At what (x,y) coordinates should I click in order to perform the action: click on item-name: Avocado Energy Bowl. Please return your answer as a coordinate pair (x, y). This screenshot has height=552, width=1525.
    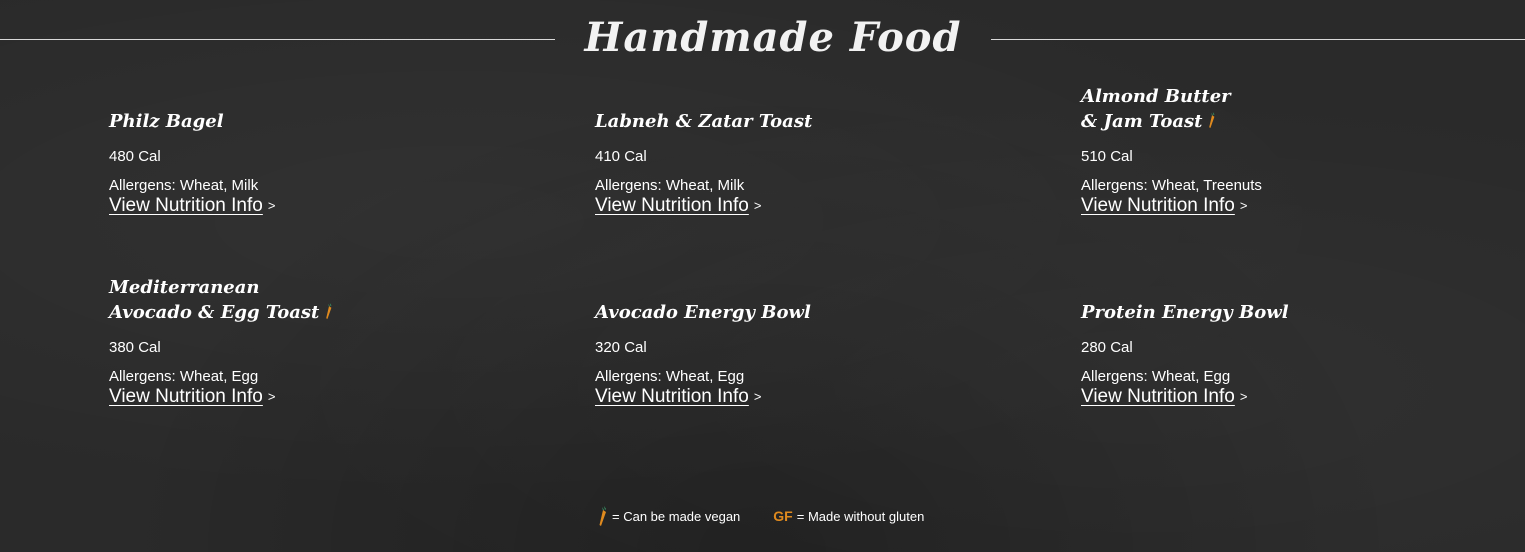
    Looking at the image, I should click on (703, 312).